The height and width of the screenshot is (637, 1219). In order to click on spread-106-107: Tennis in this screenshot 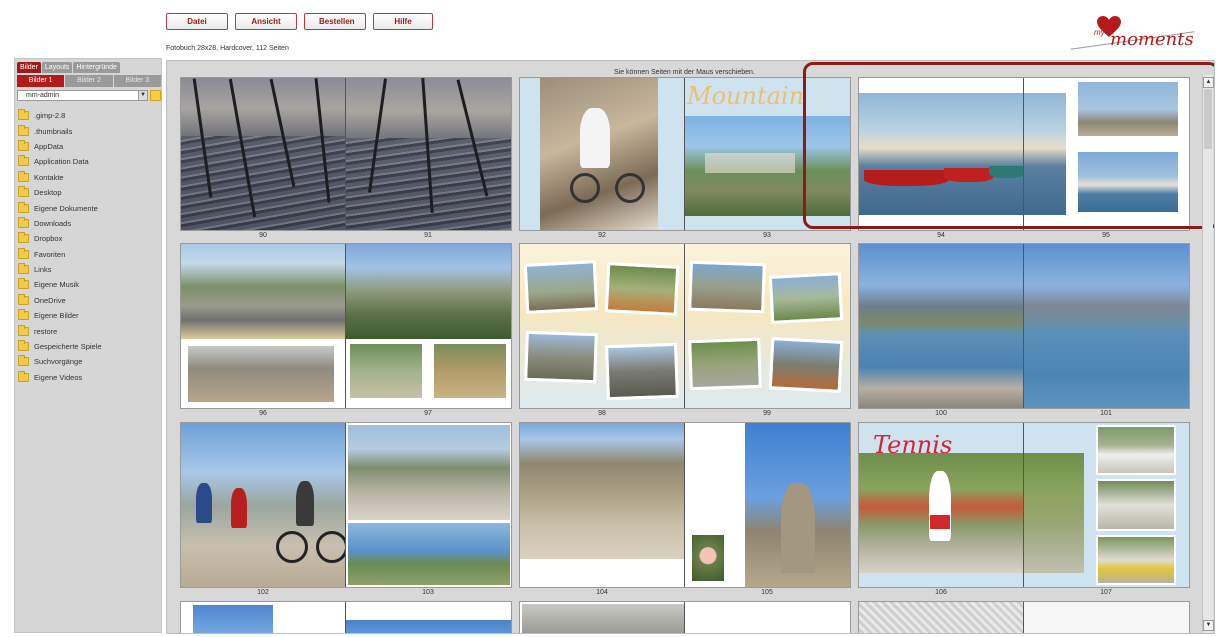, I will do `click(1024, 505)`.